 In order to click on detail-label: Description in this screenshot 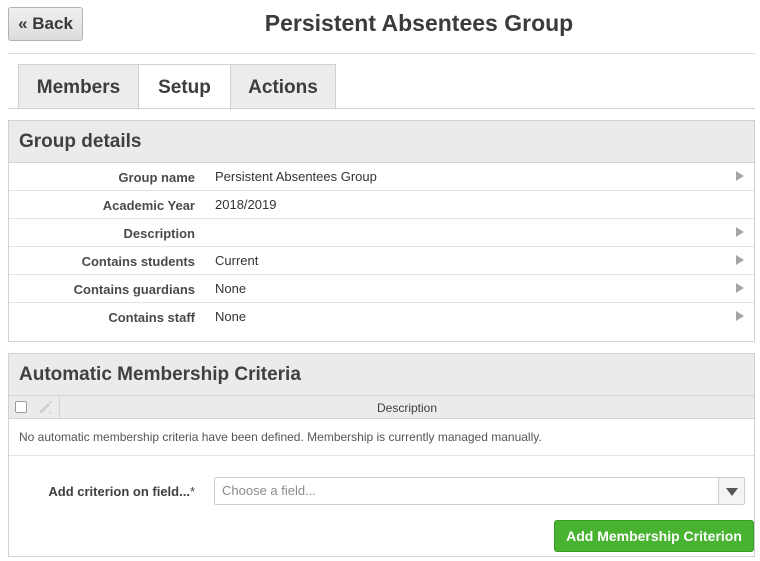, I will do `click(159, 233)`.